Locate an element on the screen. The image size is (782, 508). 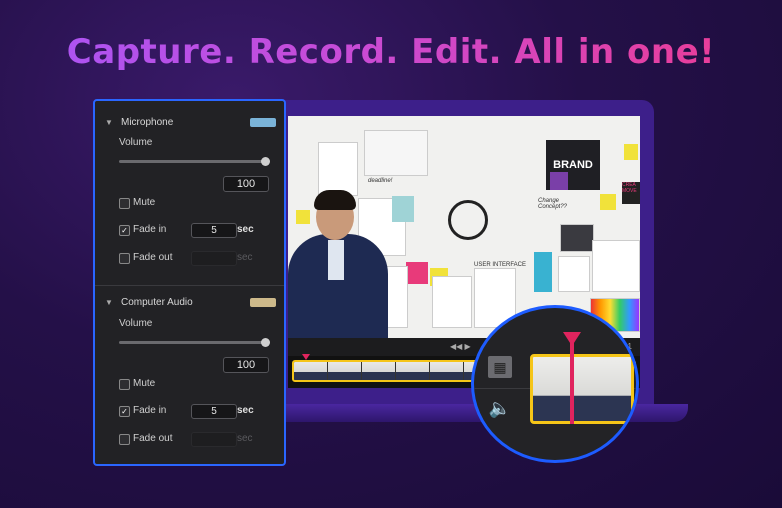
section-title: Microphone is located at coordinates (147, 122).